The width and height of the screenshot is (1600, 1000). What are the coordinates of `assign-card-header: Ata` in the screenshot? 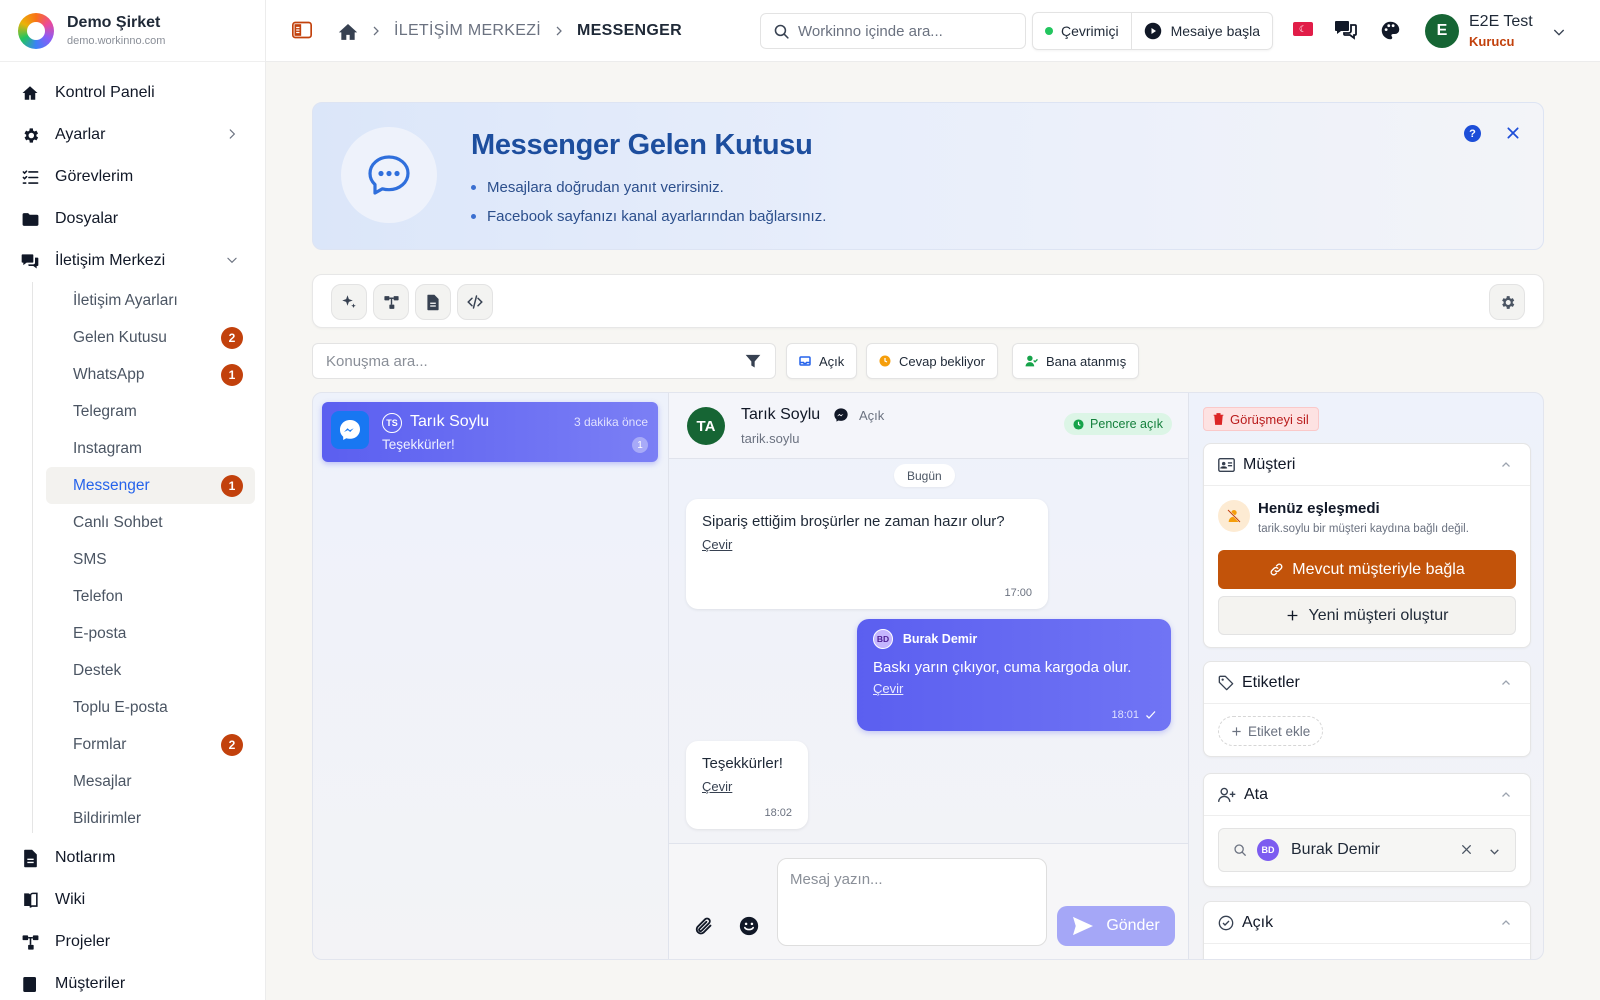 It's located at (1367, 795).